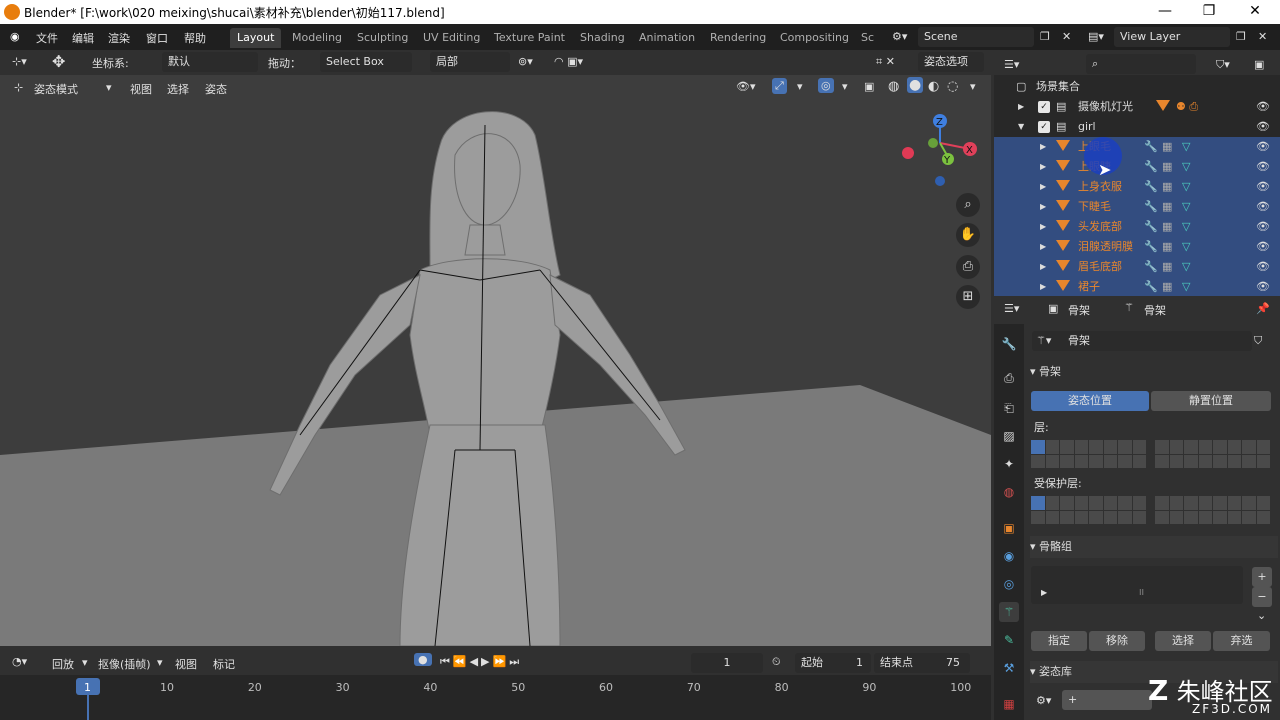 The image size is (1280, 720). What do you see at coordinates (58, 61) in the screenshot?
I see `transform-move-icon: ✥` at bounding box center [58, 61].